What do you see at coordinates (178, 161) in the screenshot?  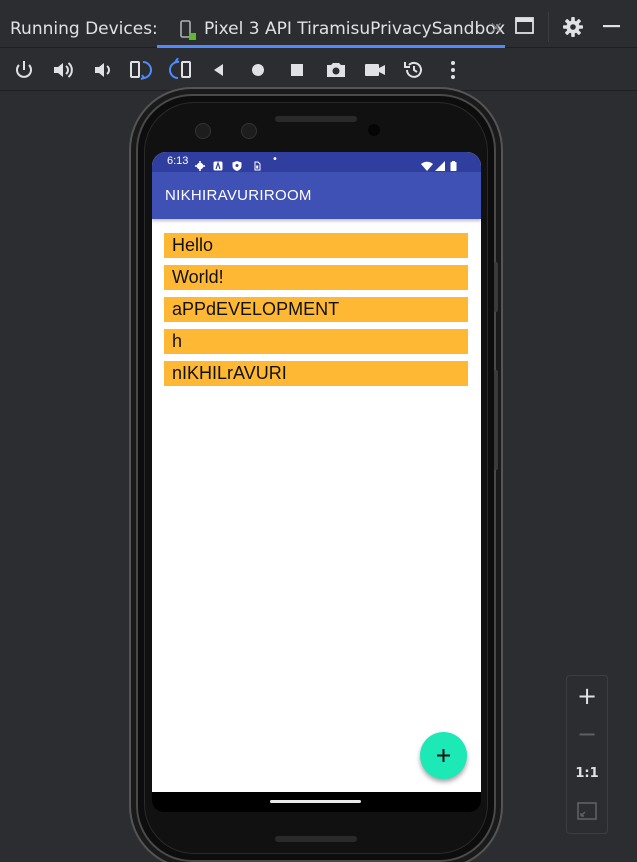 I see `status-time: 6:13` at bounding box center [178, 161].